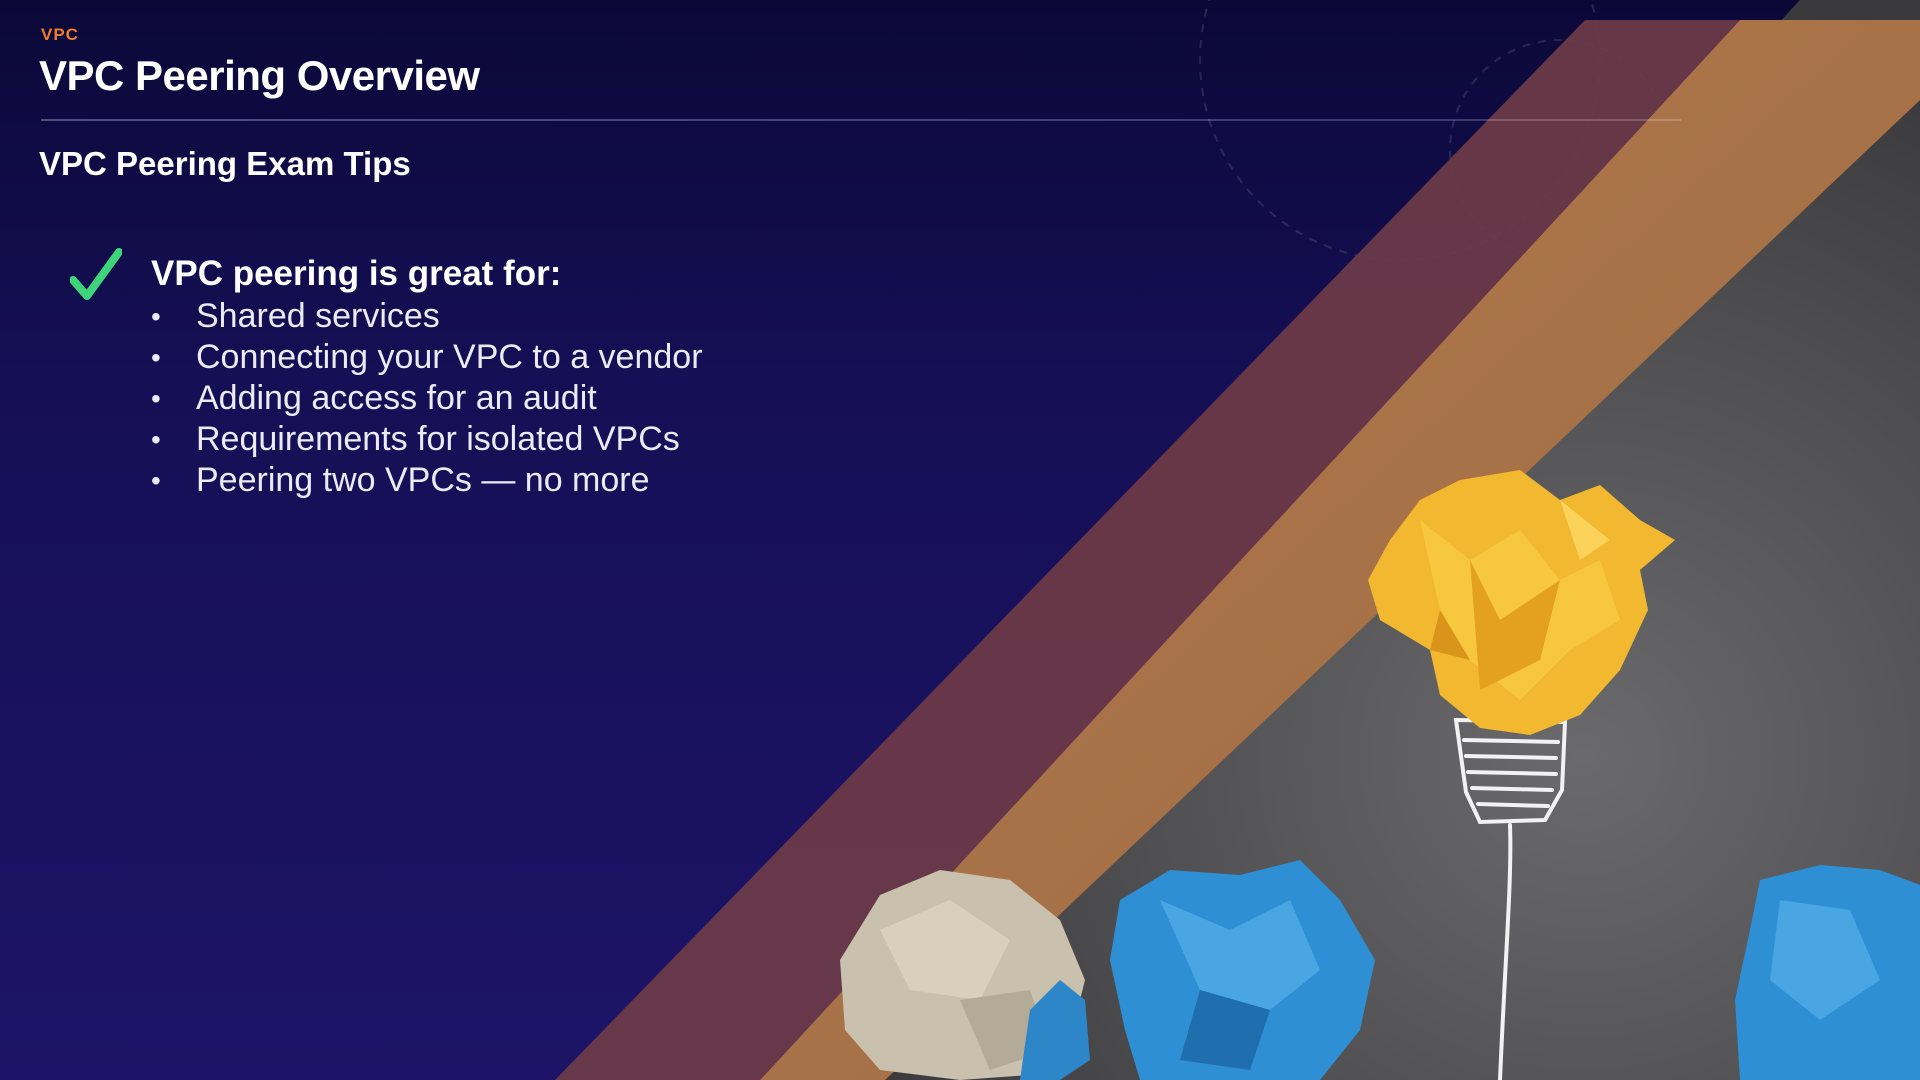 The height and width of the screenshot is (1080, 1920). What do you see at coordinates (396, 398) in the screenshot?
I see `list-item-text: Adding access for an audit` at bounding box center [396, 398].